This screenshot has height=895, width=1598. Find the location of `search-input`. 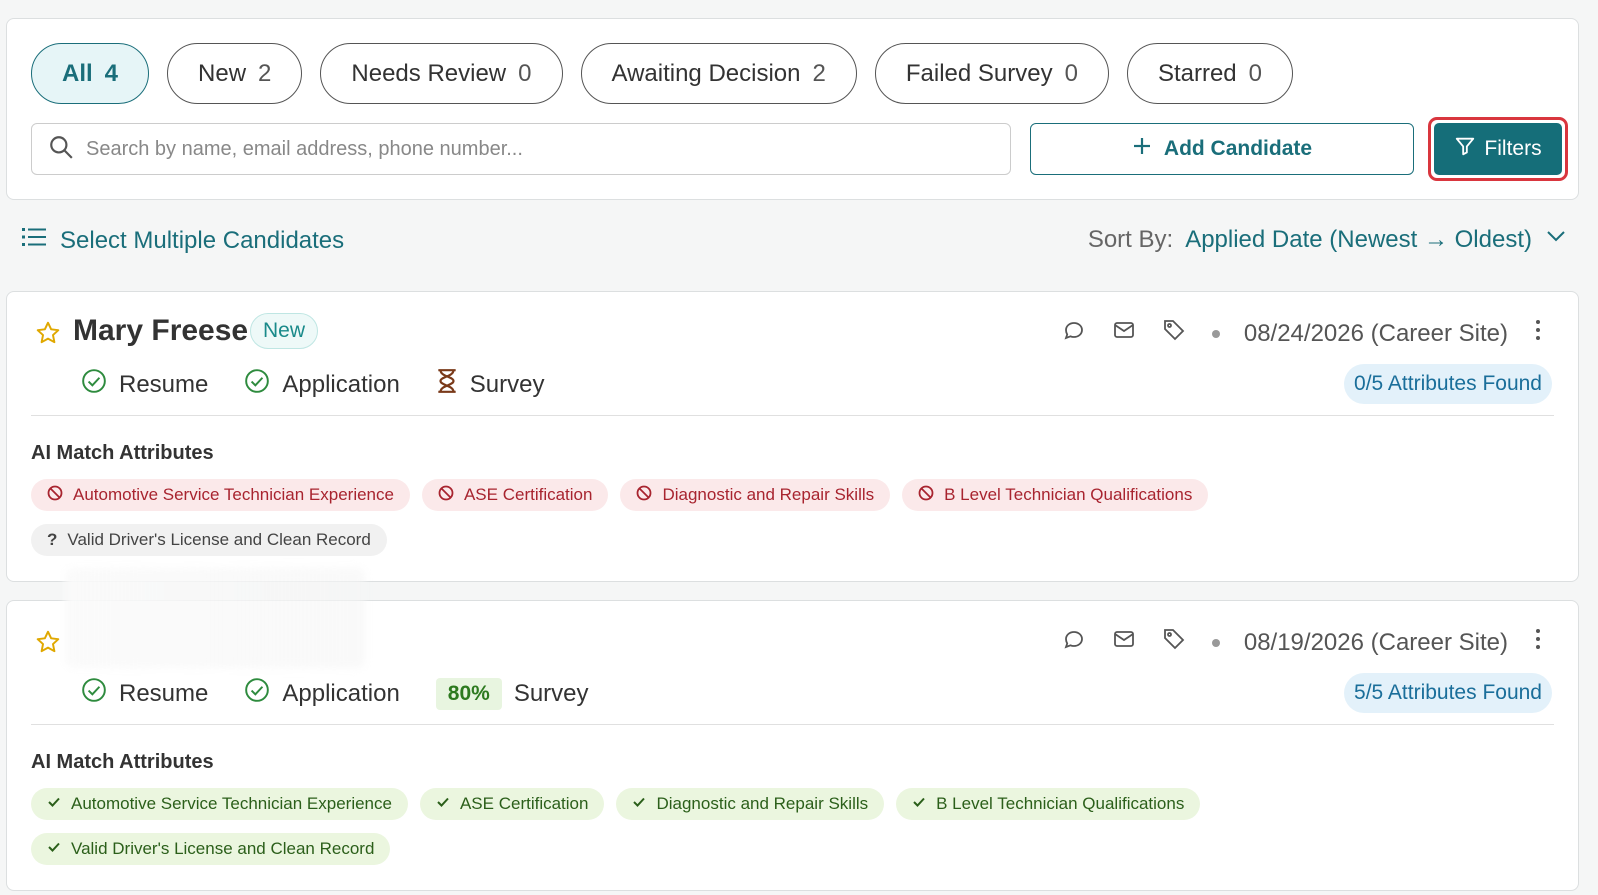

search-input is located at coordinates (526, 149).